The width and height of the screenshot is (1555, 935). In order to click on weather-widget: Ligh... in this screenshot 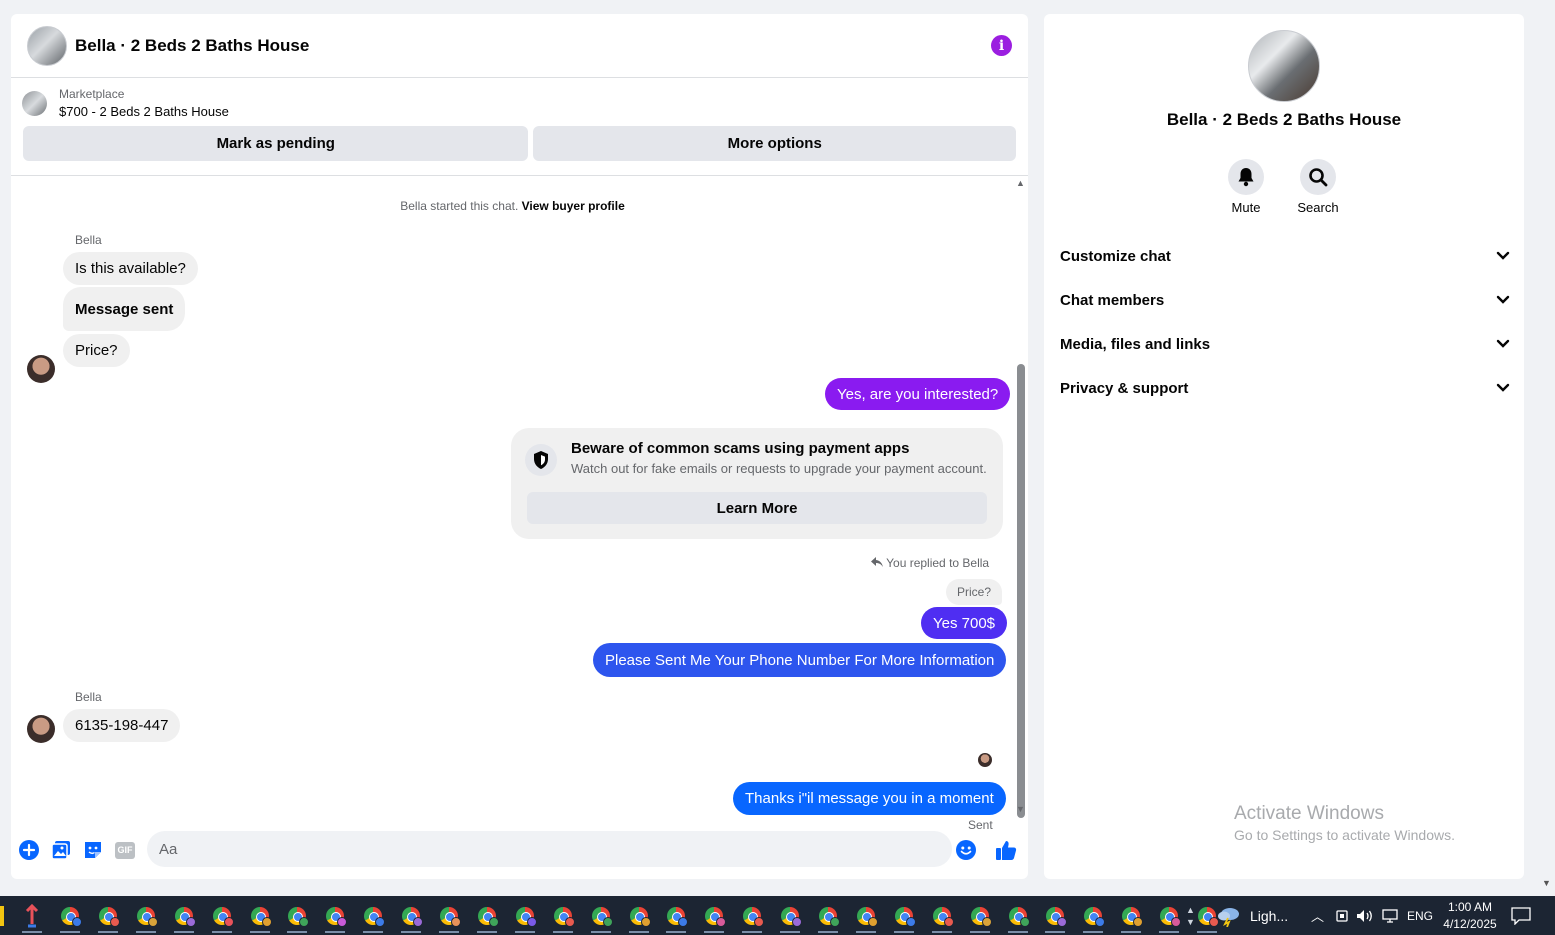, I will do `click(1252, 915)`.